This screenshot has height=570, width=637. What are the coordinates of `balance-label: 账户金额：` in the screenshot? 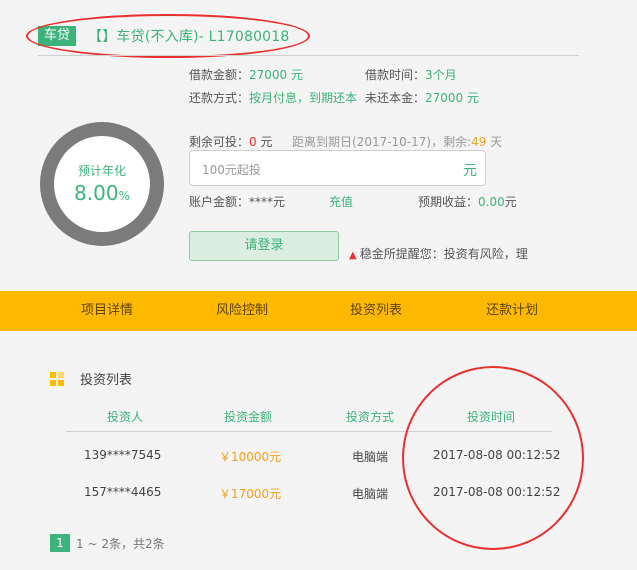 It's located at (219, 202).